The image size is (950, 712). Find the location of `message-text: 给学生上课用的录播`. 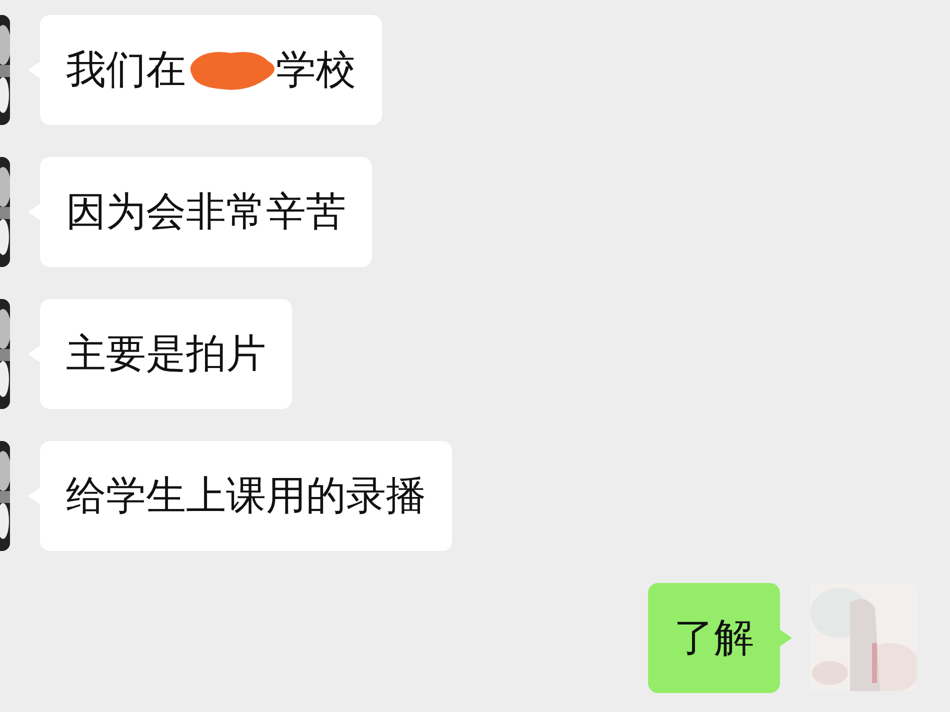

message-text: 给学生上课用的录播 is located at coordinates (246, 496).